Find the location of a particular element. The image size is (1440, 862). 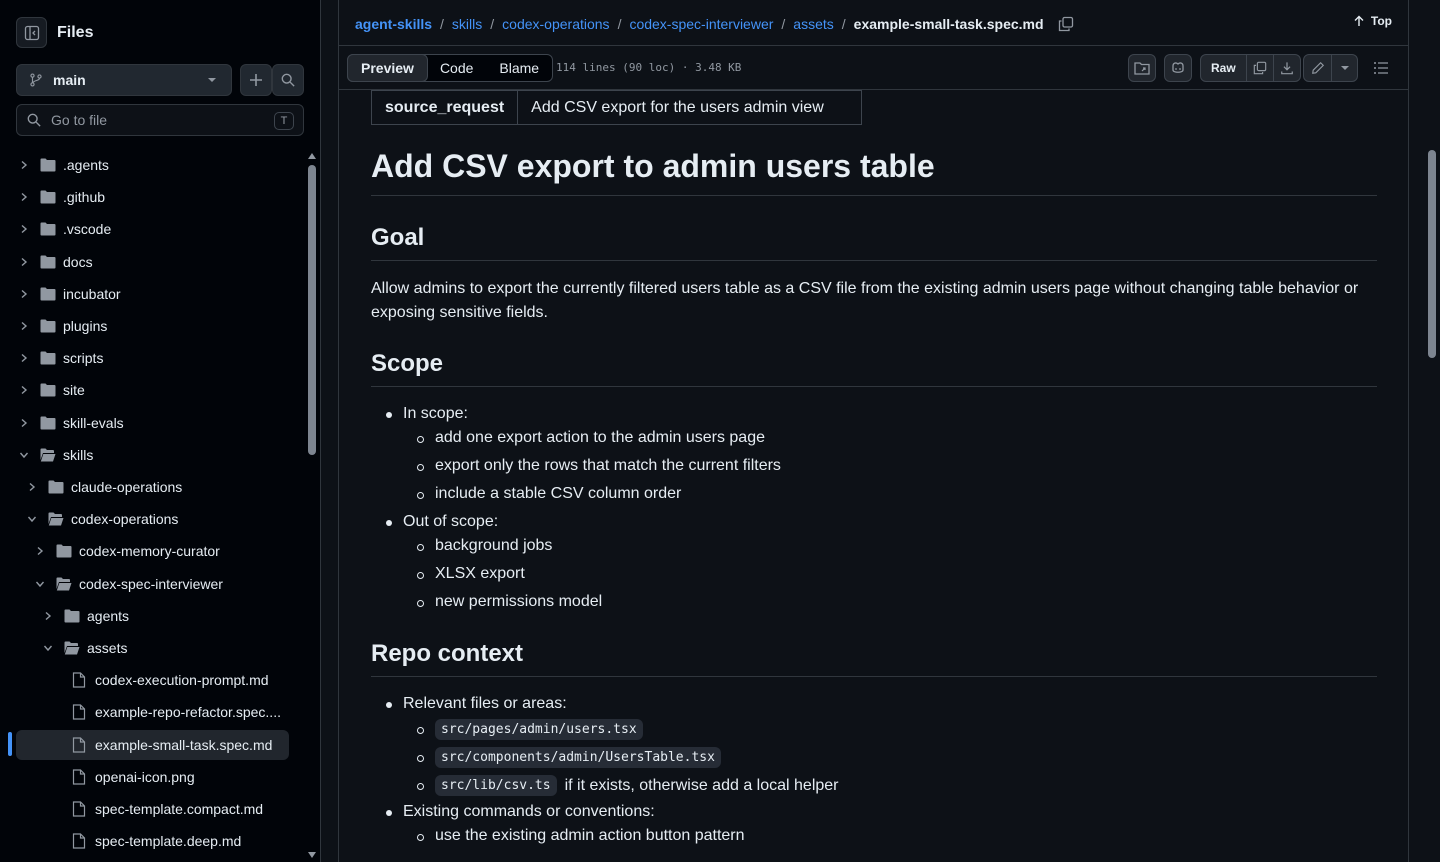

breadcrumb-link: skills is located at coordinates (467, 24).